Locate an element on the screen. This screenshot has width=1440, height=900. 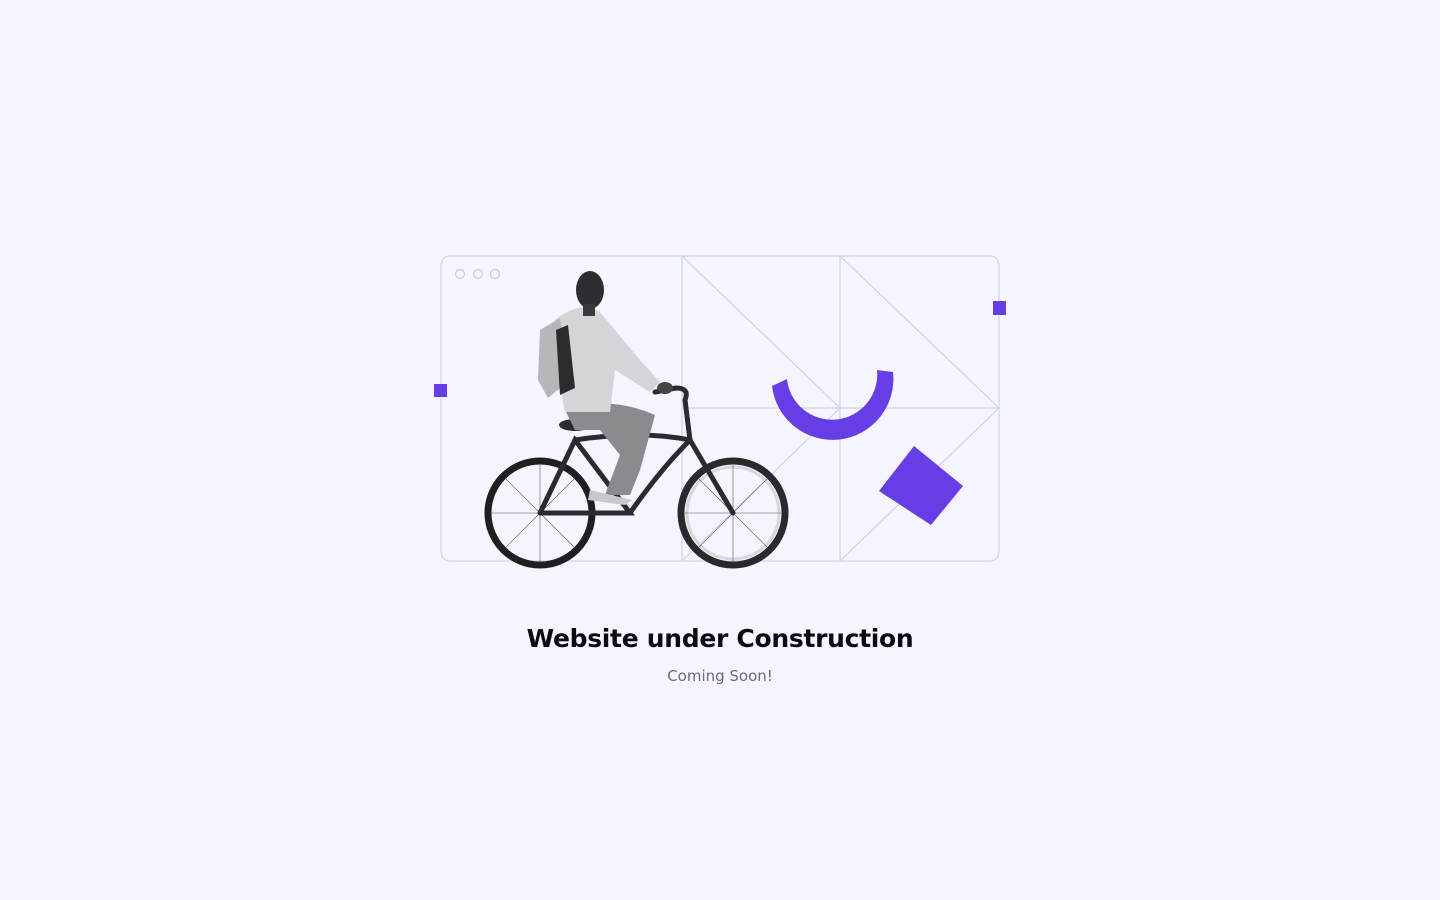
rider-neck is located at coordinates (589, 310).